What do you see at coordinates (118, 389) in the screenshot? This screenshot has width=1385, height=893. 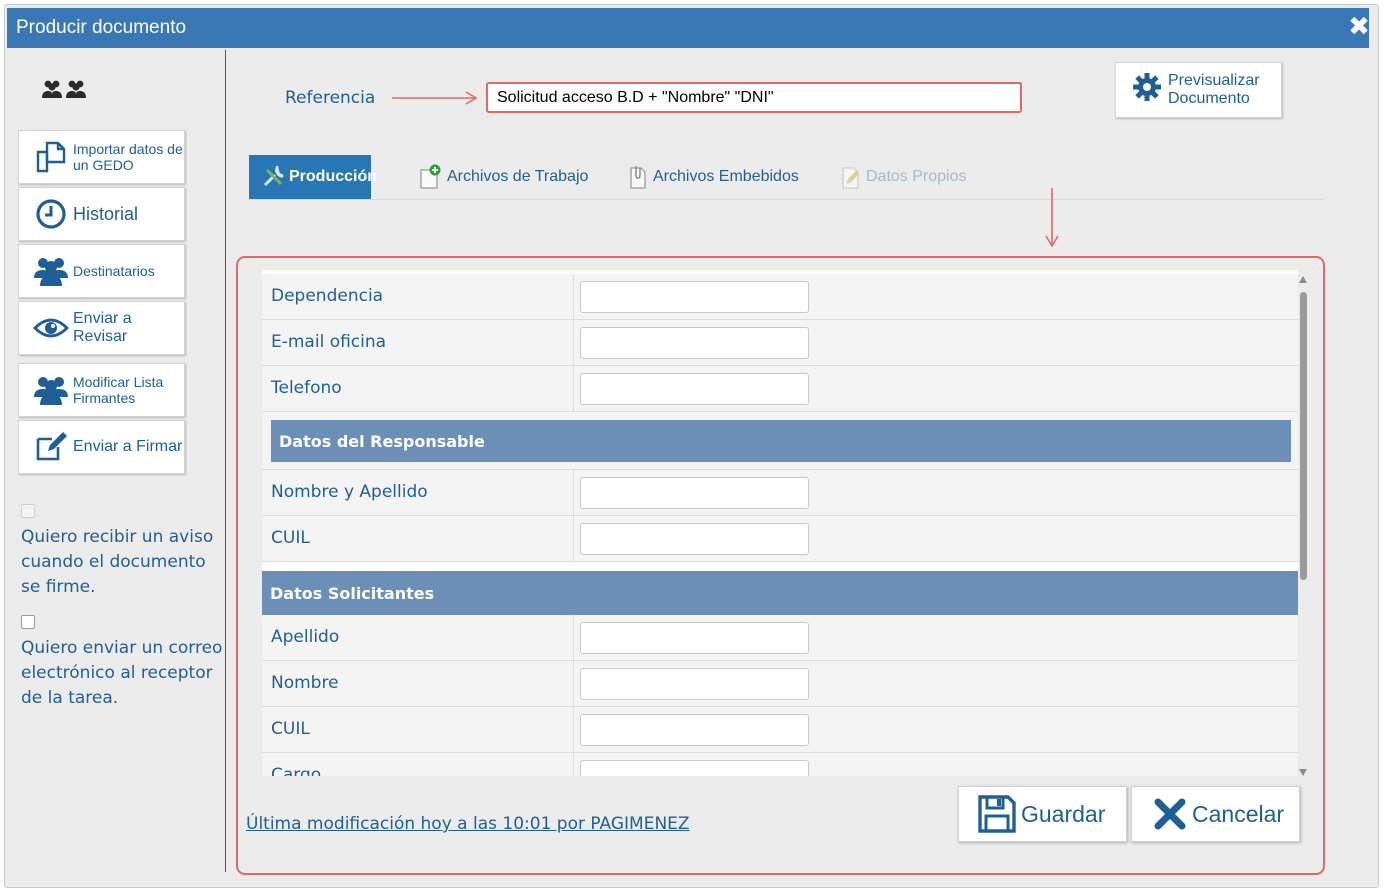 I see `modify-signers-label: Modificar Lista Firmantes` at bounding box center [118, 389].